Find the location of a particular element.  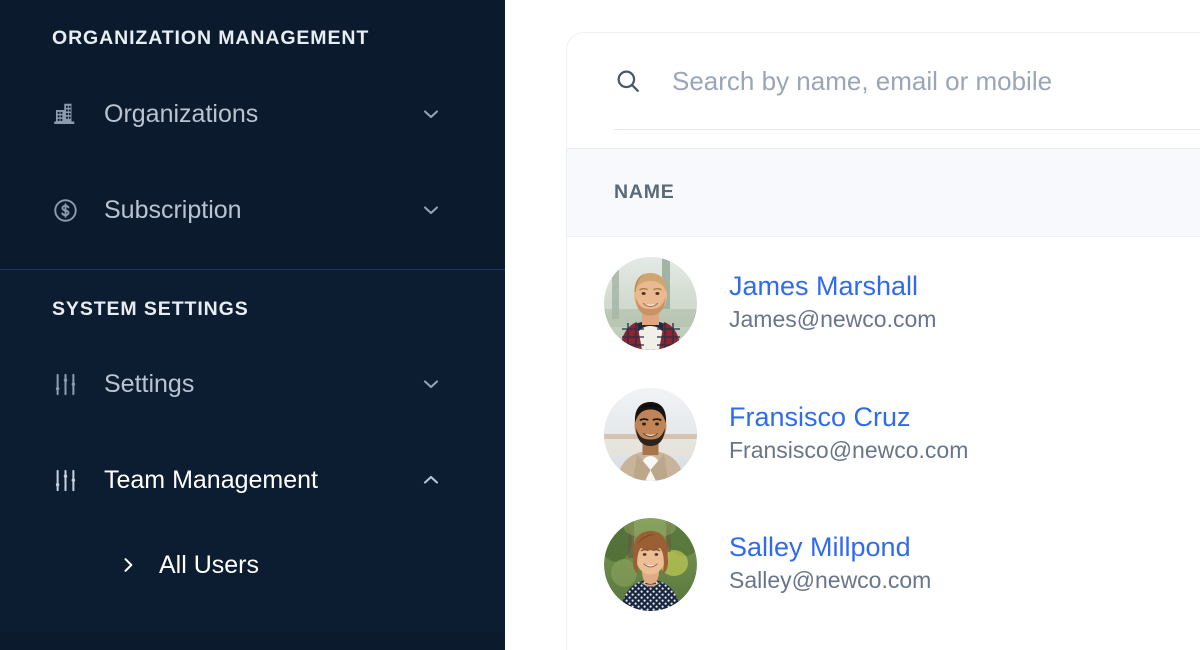

sidebar-item-settings: Settings is located at coordinates (252, 384).